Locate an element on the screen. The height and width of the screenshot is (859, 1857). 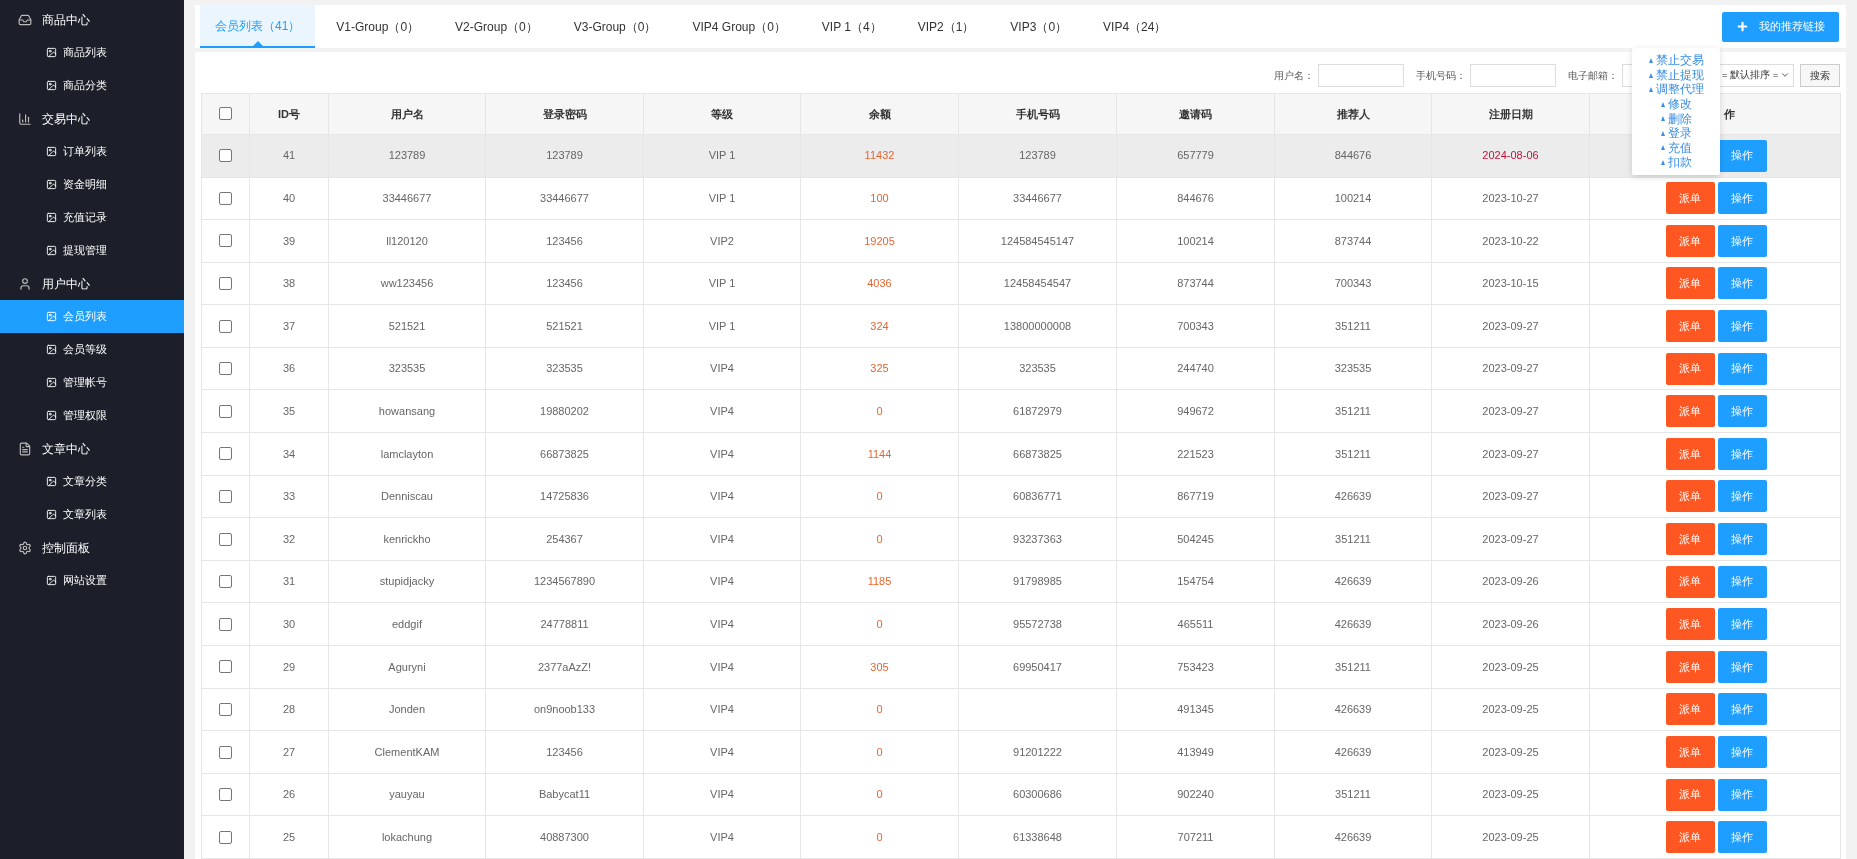
sidebar-item: 充值记录 is located at coordinates (92, 217).